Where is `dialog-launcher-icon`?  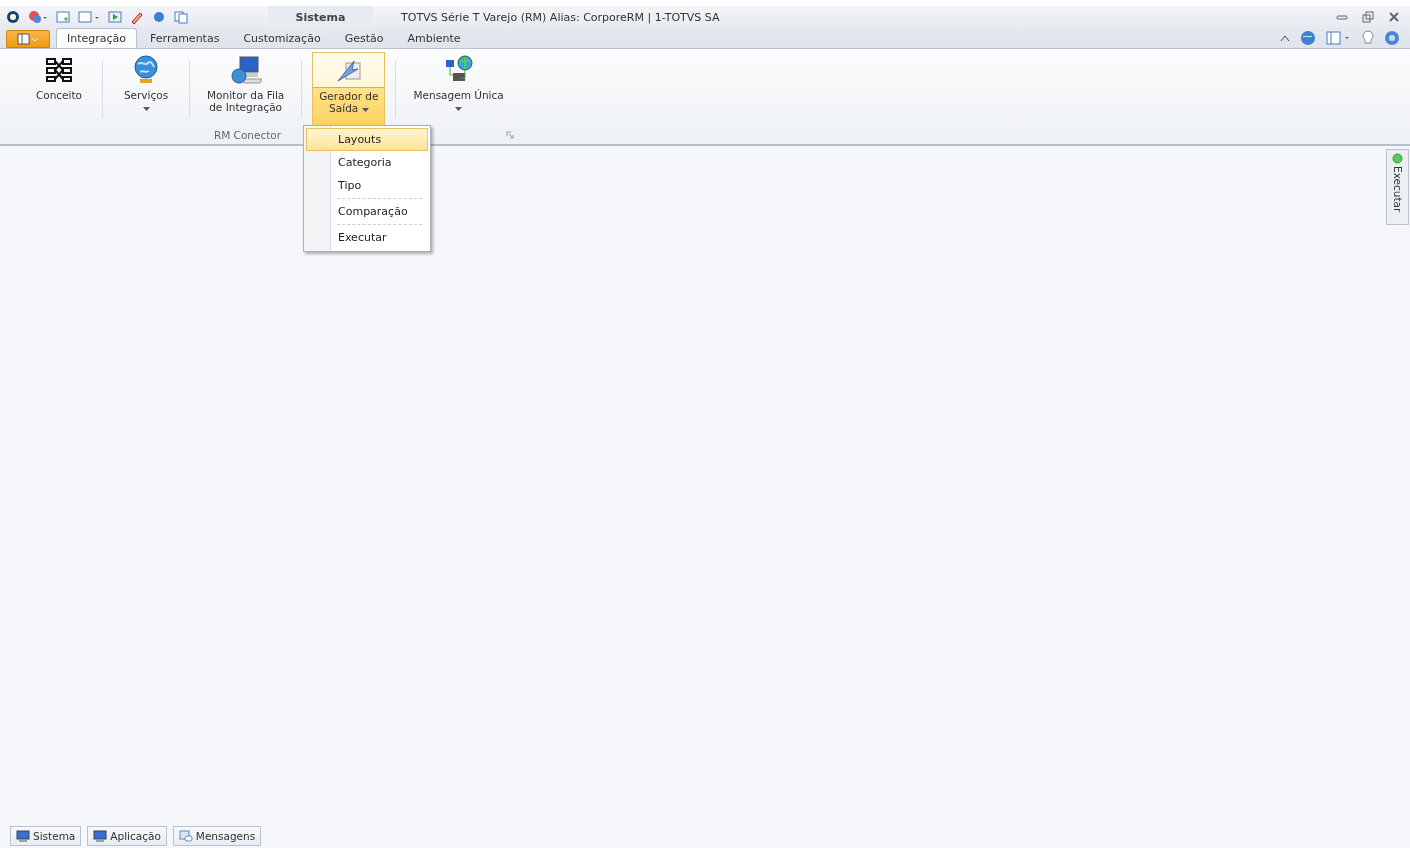 dialog-launcher-icon is located at coordinates (510, 135).